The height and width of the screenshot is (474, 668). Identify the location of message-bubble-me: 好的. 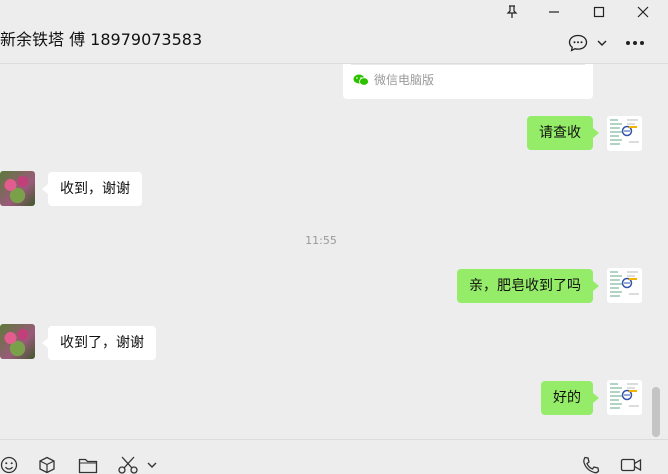
(570, 398).